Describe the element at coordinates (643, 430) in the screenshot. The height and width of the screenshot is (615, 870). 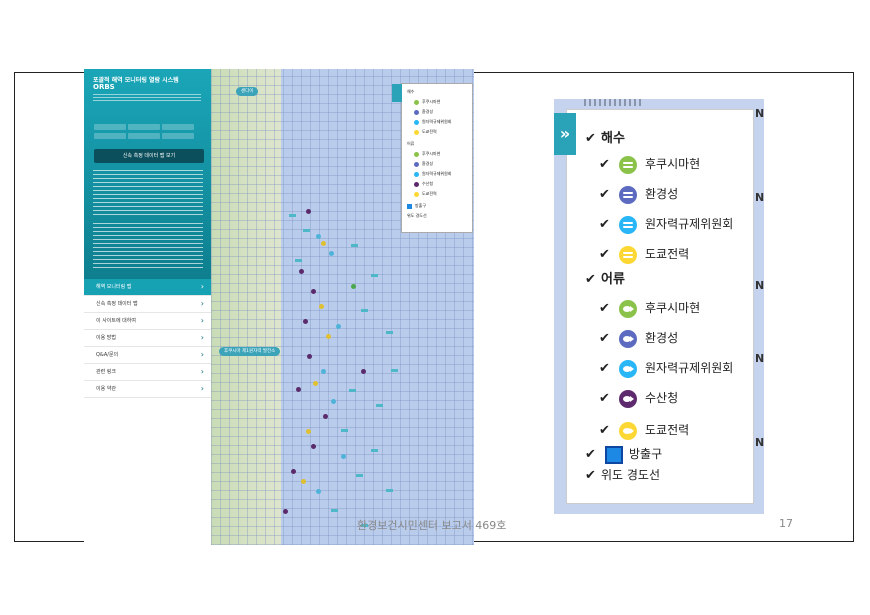
I see `legend-item-fish-tepco: ✔ 도쿄전력` at that location.